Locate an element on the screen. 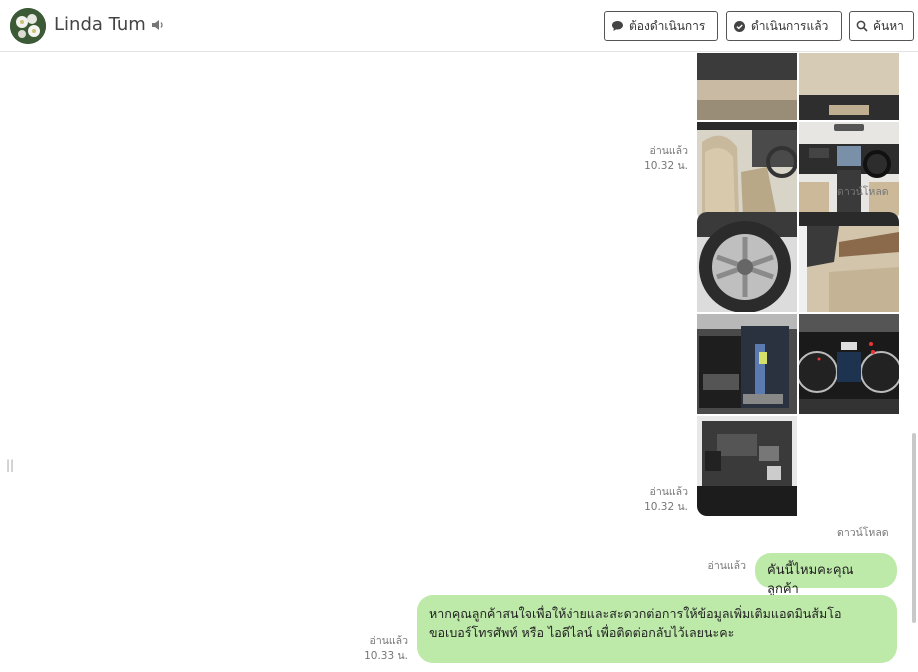 The height and width of the screenshot is (672, 918). done-button: ดำเนินการแล้ว is located at coordinates (784, 26).